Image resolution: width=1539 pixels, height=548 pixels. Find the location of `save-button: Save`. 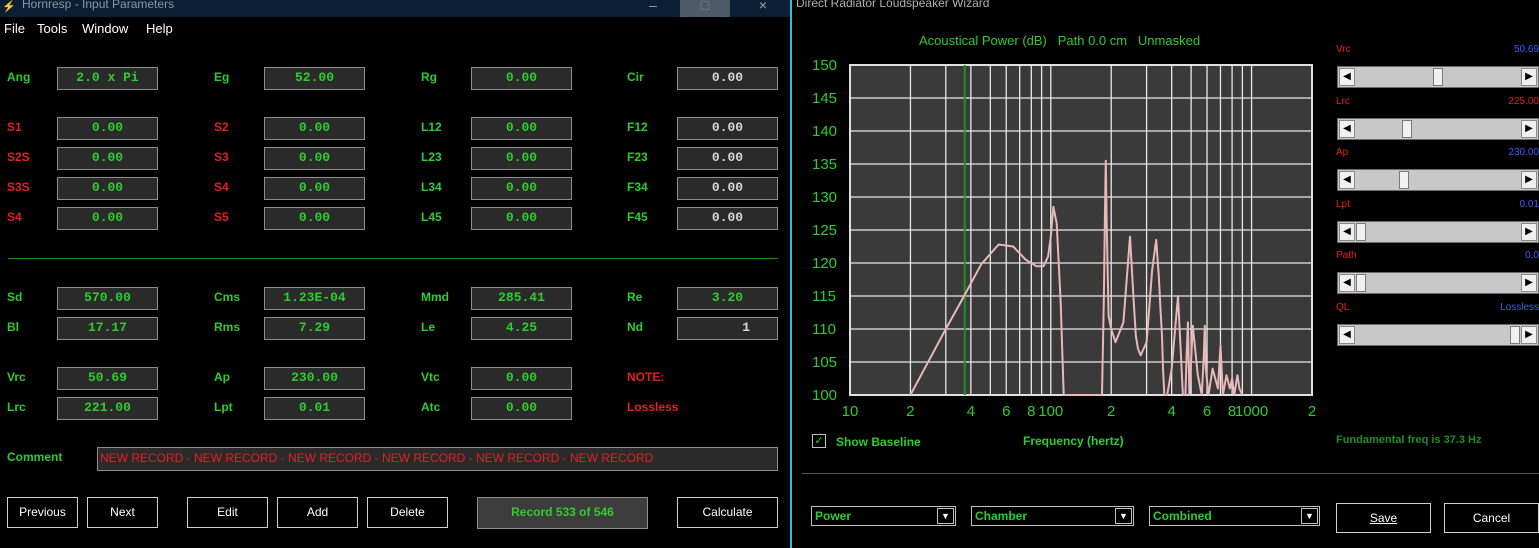

save-button: Save is located at coordinates (1383, 518).